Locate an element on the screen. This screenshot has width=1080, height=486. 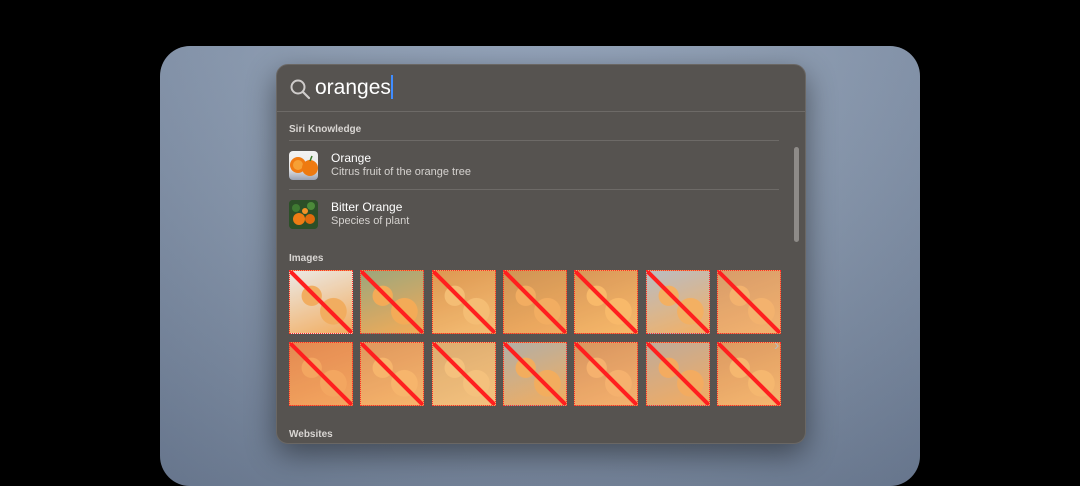
orange-thumbnail-icon is located at coordinates (303, 165).